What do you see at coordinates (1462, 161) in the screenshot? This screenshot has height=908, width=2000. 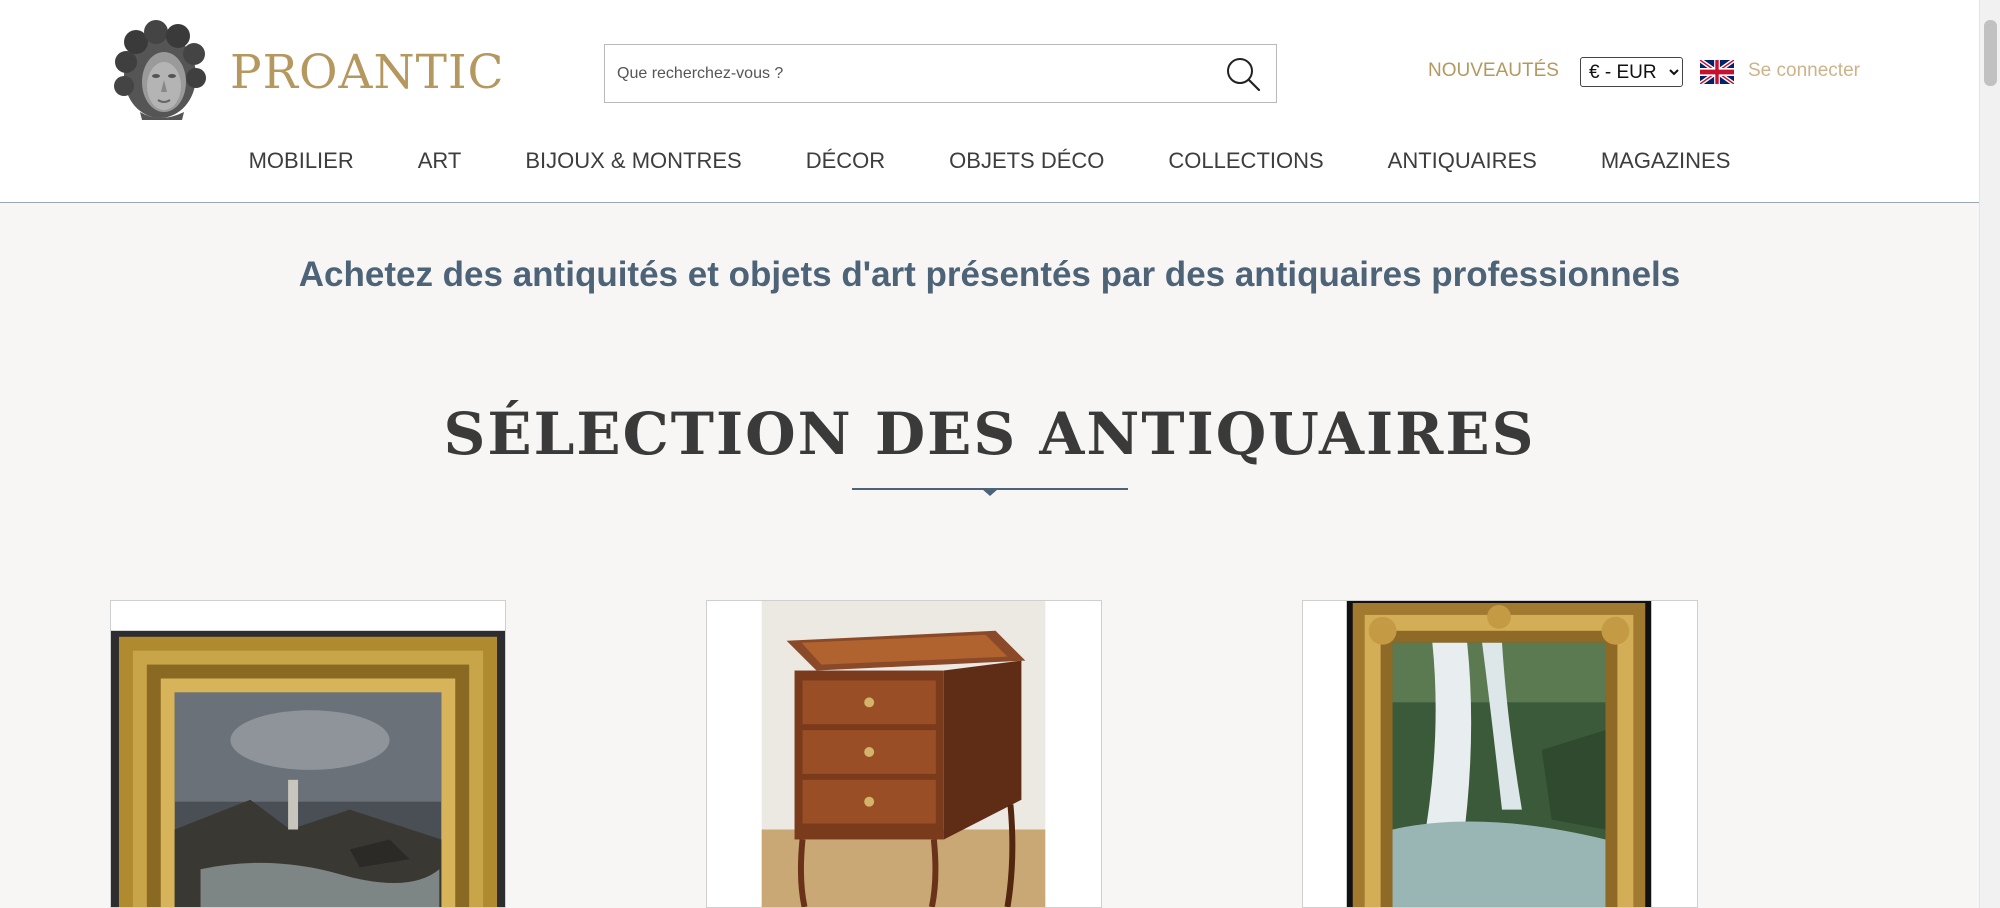 I see `nav-item-antiquaires: ANTIQUAIRES` at bounding box center [1462, 161].